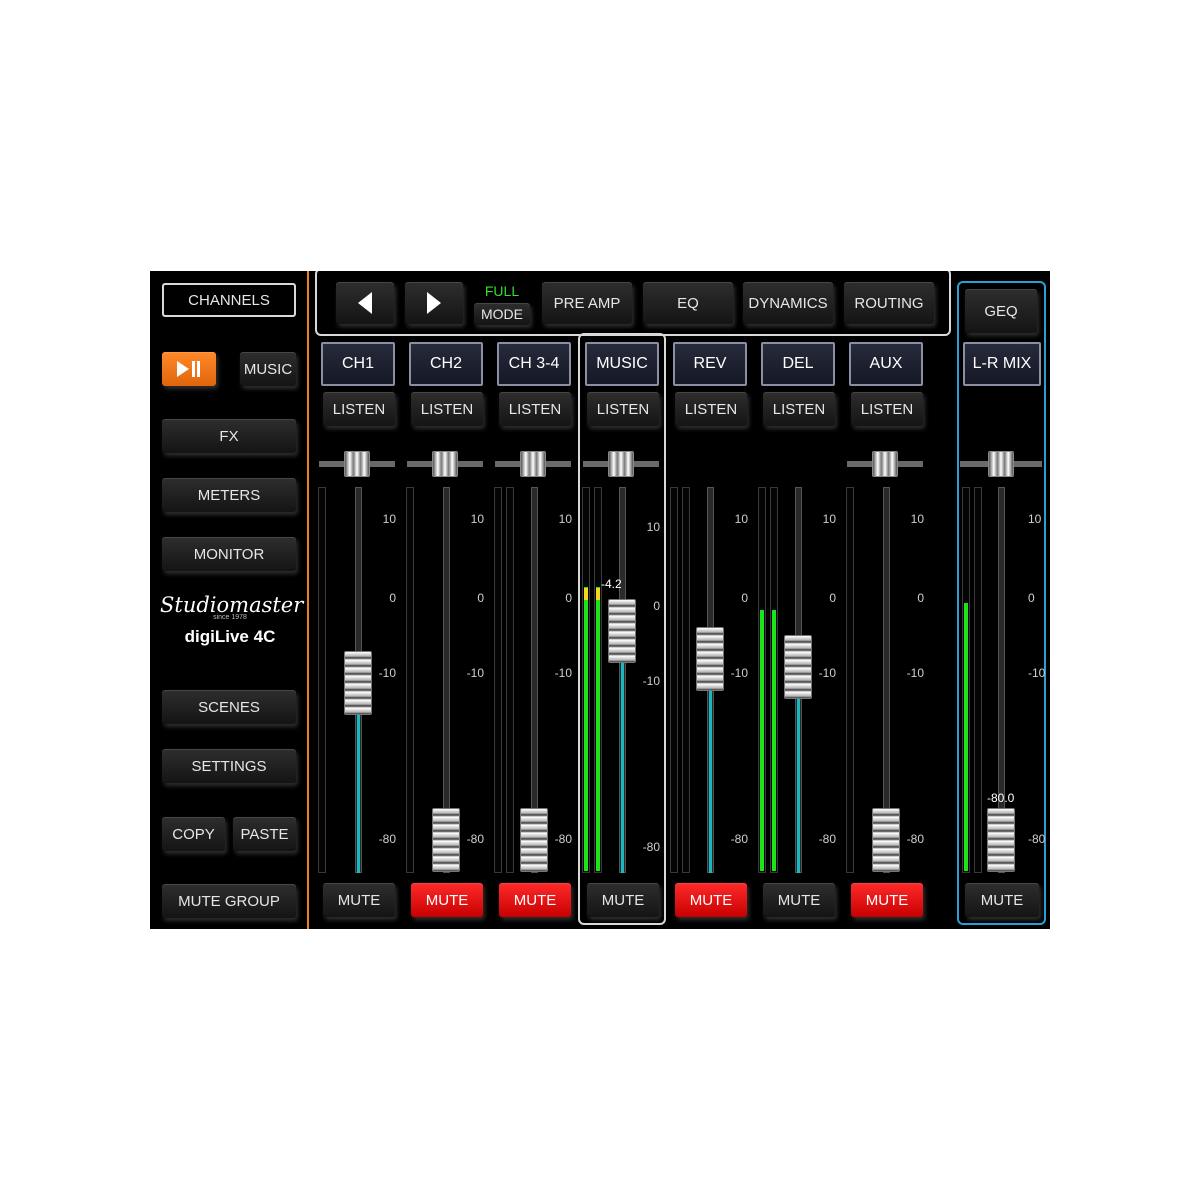 This screenshot has height=1200, width=1200. Describe the element at coordinates (1001, 311) in the screenshot. I see `geq-button: GEQ` at that location.